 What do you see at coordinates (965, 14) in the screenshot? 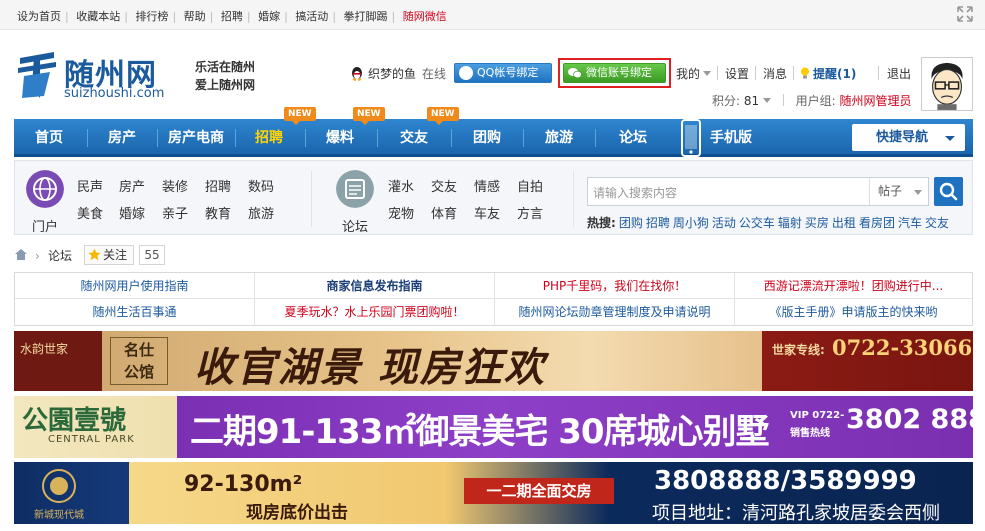
I see `expand-icon` at bounding box center [965, 14].